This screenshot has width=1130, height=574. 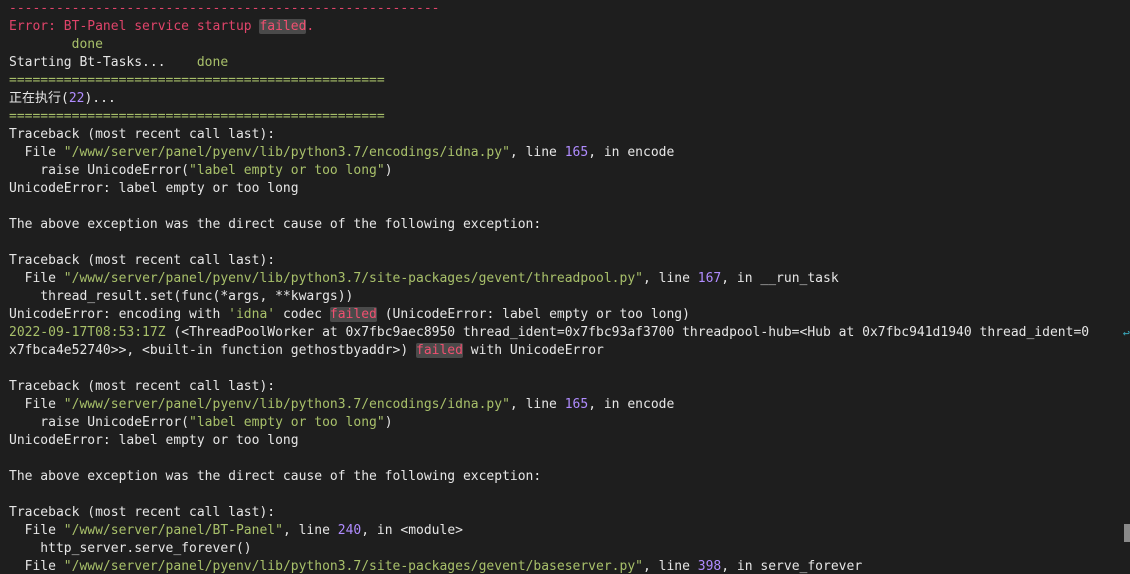 What do you see at coordinates (310, 26) in the screenshot?
I see `terminal-text: .` at bounding box center [310, 26].